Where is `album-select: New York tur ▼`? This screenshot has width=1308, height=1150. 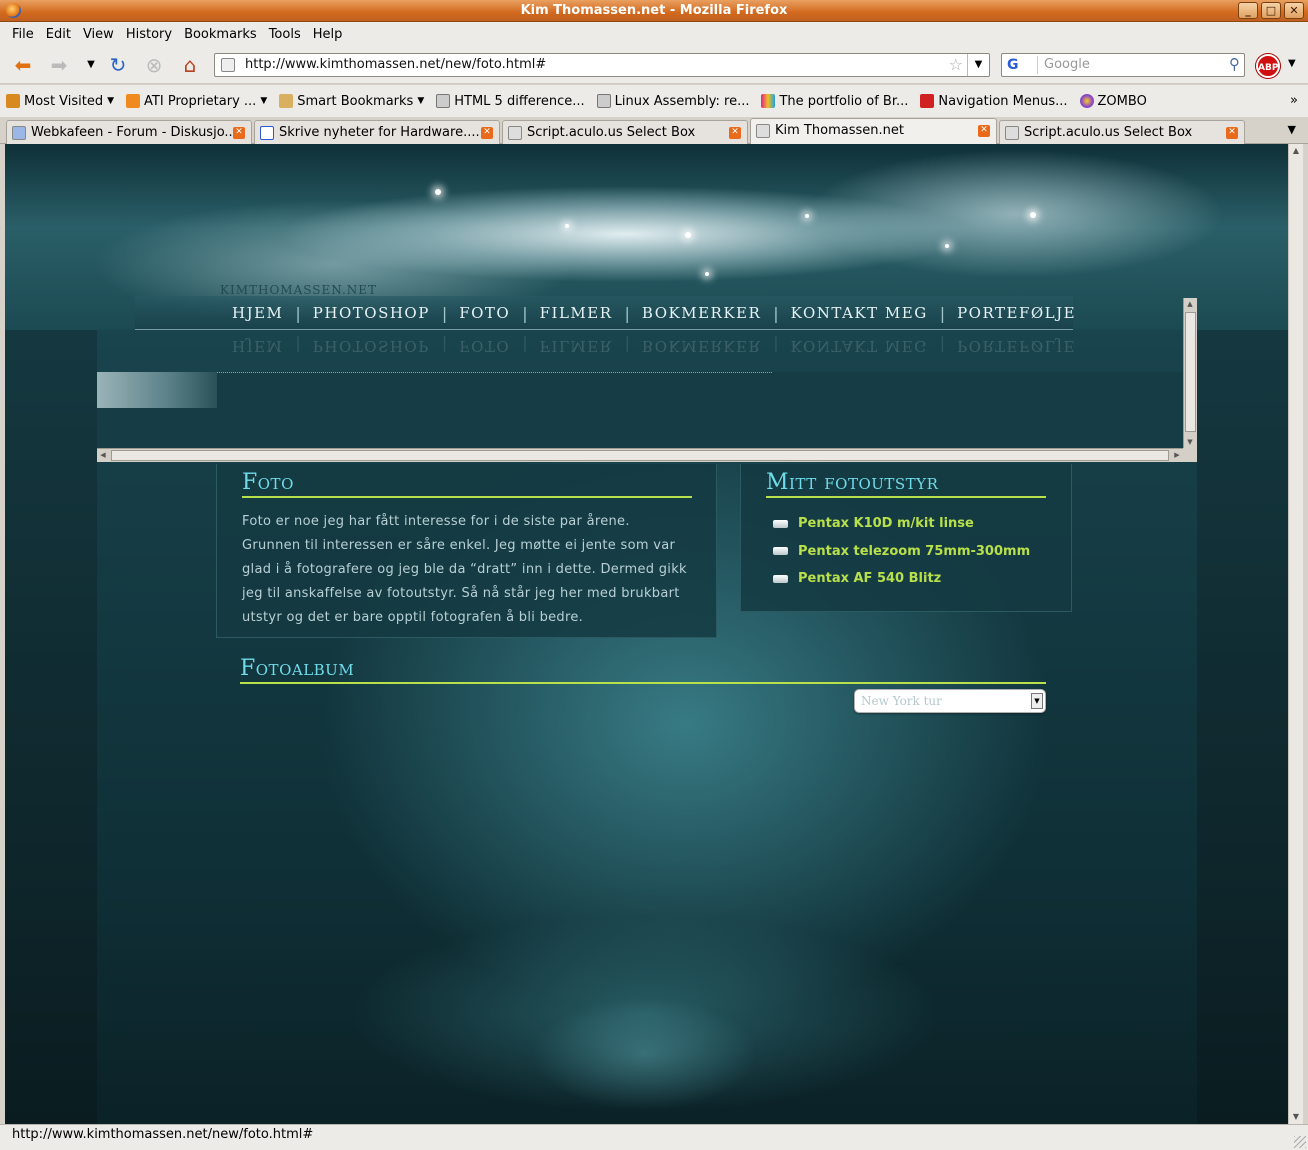 album-select: New York tur ▼ is located at coordinates (950, 701).